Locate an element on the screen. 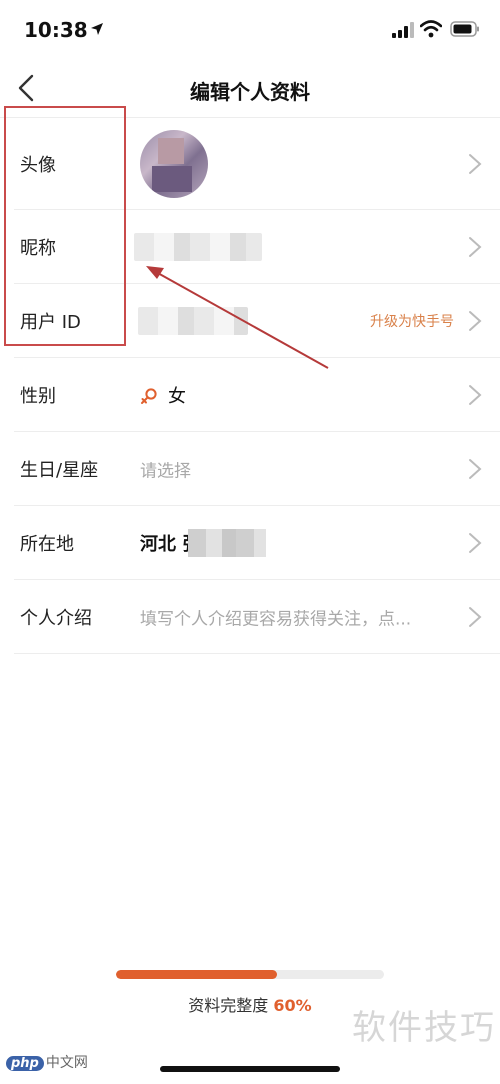 The image size is (500, 1084). signal-icon is located at coordinates (403, 30).